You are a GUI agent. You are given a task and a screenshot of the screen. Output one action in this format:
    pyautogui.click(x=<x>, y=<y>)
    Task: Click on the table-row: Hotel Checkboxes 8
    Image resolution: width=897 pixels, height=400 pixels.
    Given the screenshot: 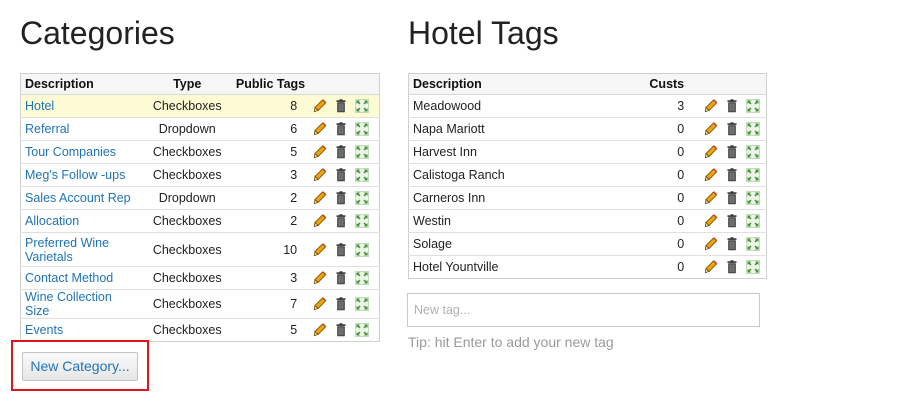 What is the action you would take?
    pyautogui.click(x=200, y=106)
    